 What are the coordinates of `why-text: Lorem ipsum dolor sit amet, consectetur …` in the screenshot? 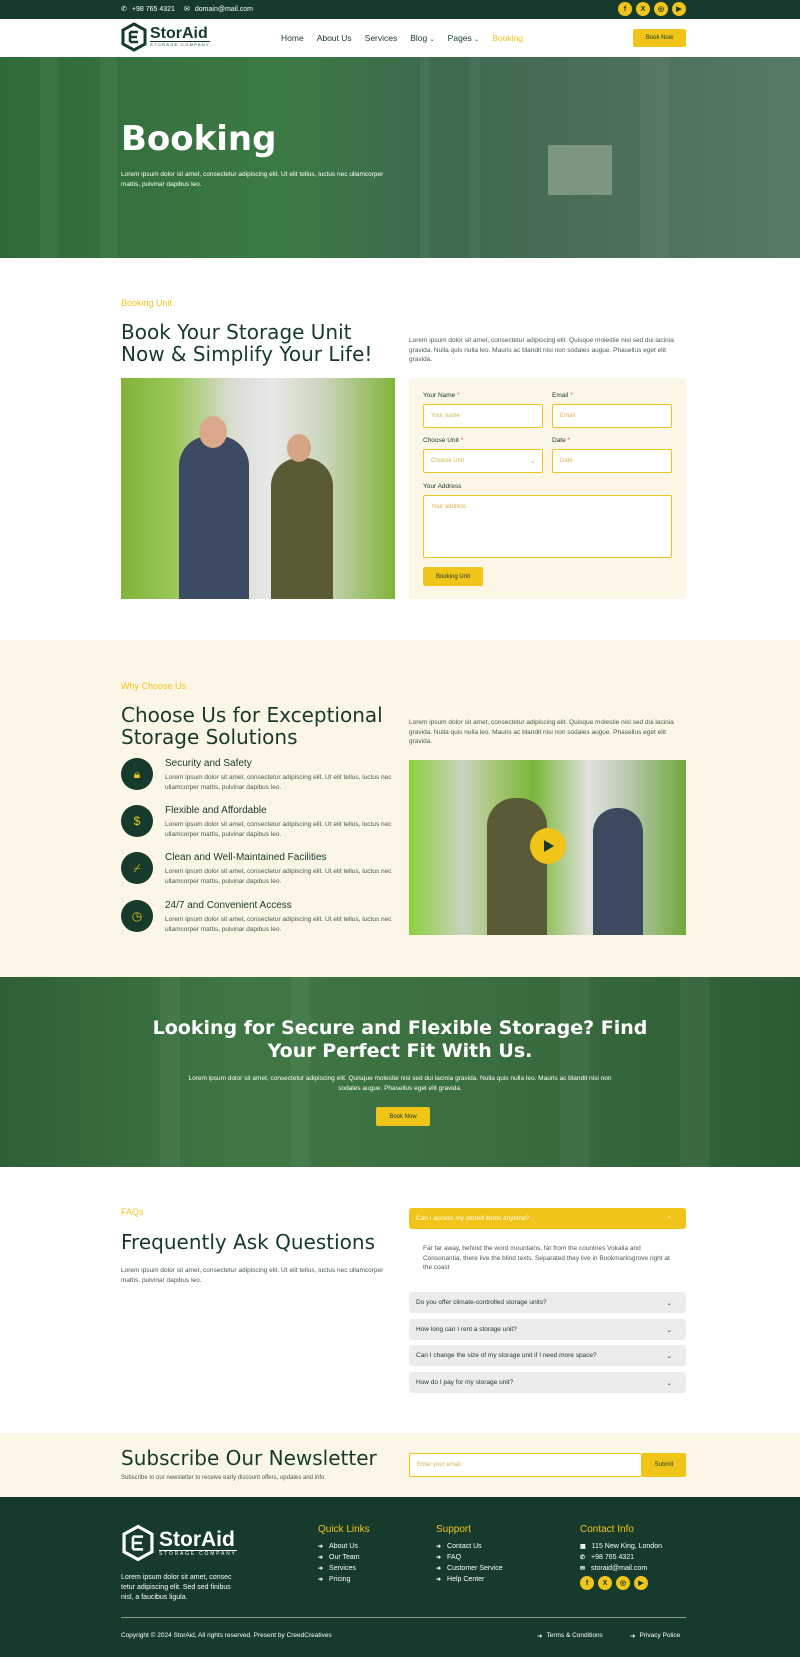 It's located at (541, 732).